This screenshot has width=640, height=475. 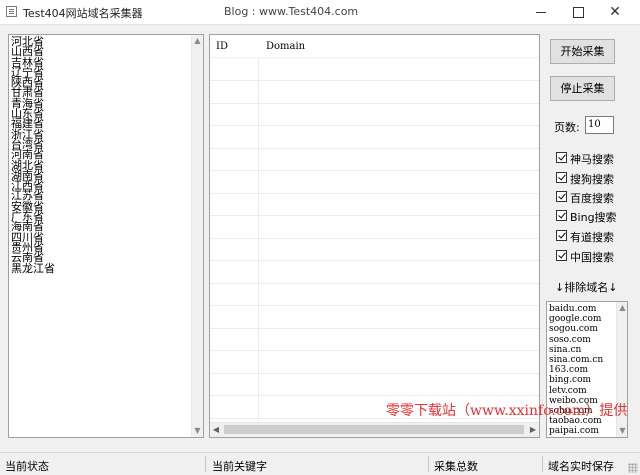 What do you see at coordinates (576, 309) in the screenshot?
I see `exclude-domain-item: baidu.com` at bounding box center [576, 309].